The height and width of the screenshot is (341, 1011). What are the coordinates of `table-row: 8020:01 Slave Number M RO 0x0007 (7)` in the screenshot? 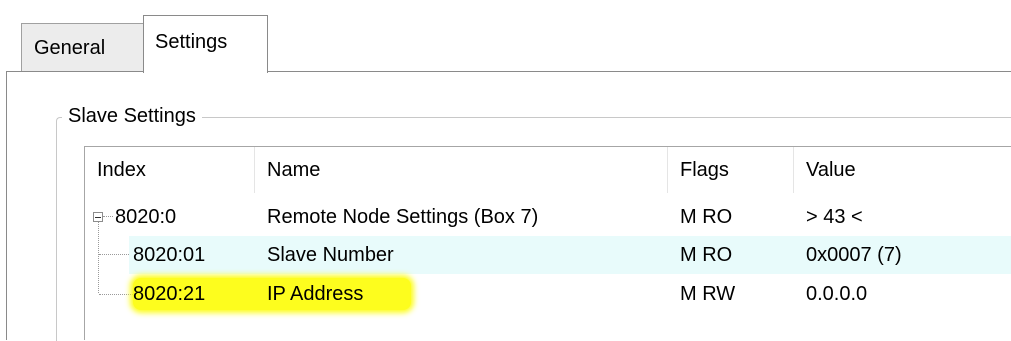 It's located at (570, 255).